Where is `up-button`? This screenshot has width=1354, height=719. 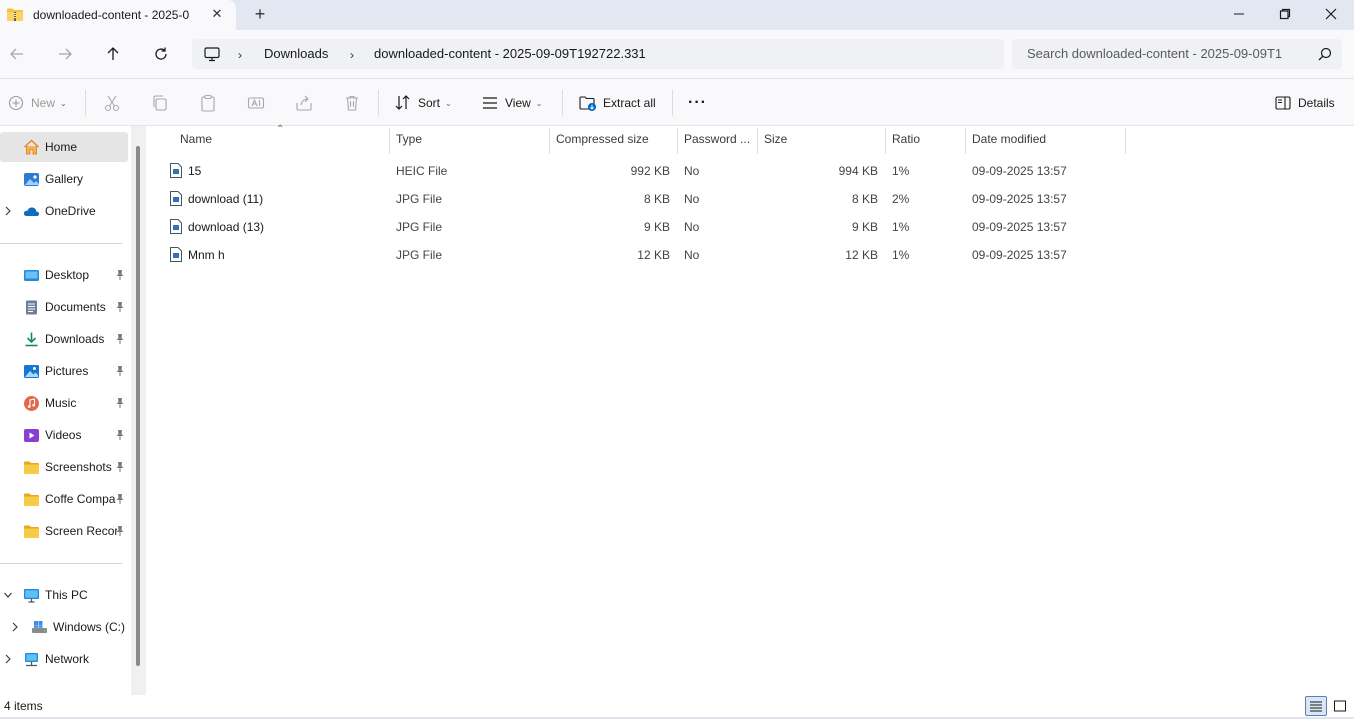 up-button is located at coordinates (113, 54).